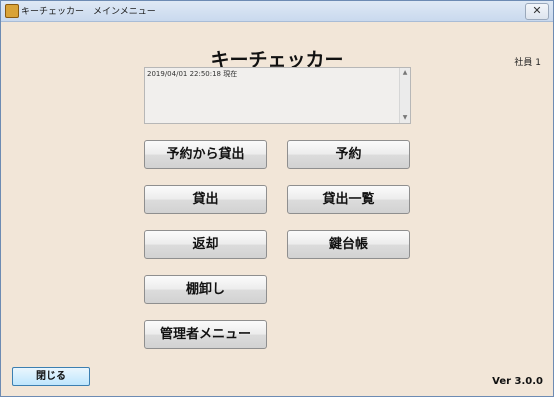 Image resolution: width=554 pixels, height=397 pixels. I want to click on window-title: キーチェッカー メインメニュー, so click(88, 12).